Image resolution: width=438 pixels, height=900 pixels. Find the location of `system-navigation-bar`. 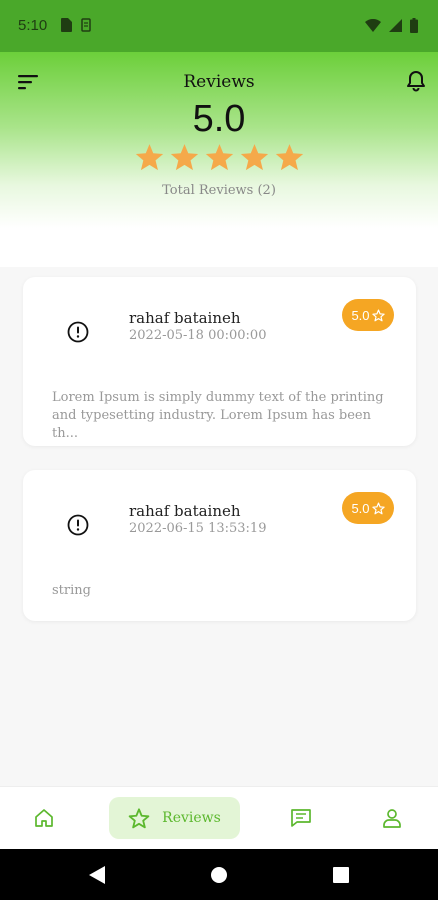

system-navigation-bar is located at coordinates (219, 874).